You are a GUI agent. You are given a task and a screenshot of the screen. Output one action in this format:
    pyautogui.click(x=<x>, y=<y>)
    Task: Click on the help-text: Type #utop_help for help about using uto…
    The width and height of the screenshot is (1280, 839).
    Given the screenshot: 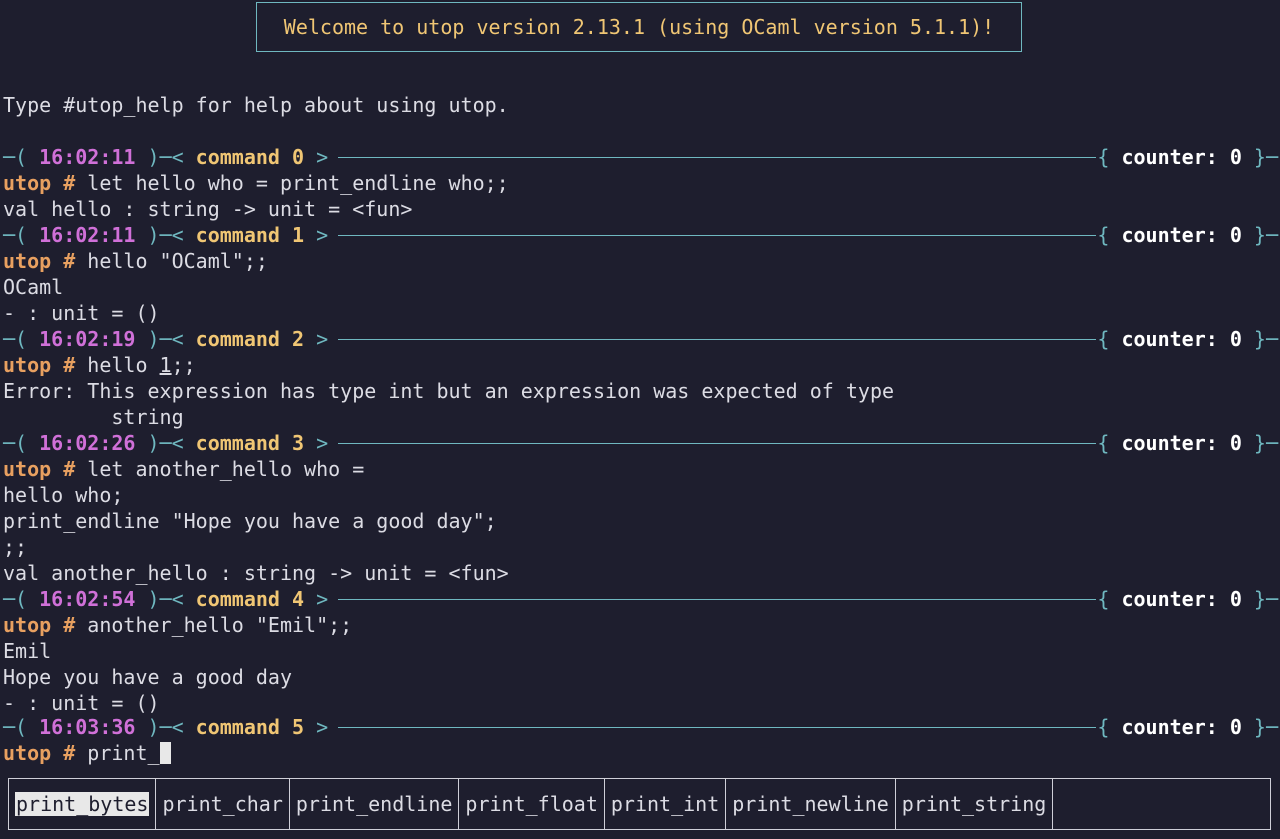 What is the action you would take?
    pyautogui.click(x=256, y=105)
    